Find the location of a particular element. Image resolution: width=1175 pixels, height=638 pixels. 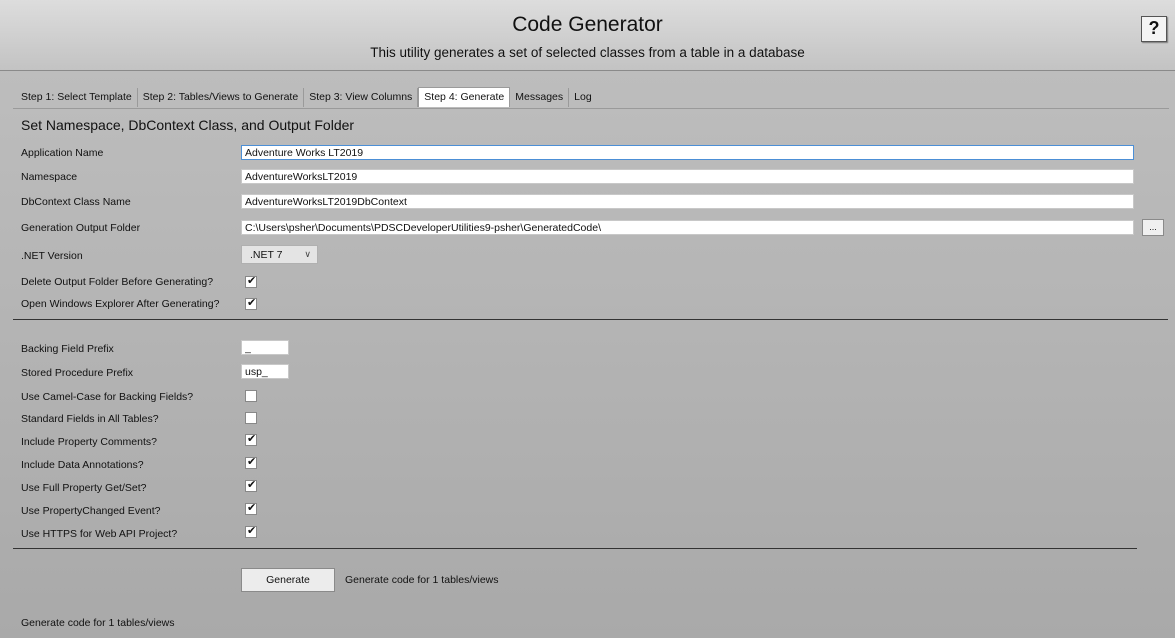

namespace-input is located at coordinates (687, 176).